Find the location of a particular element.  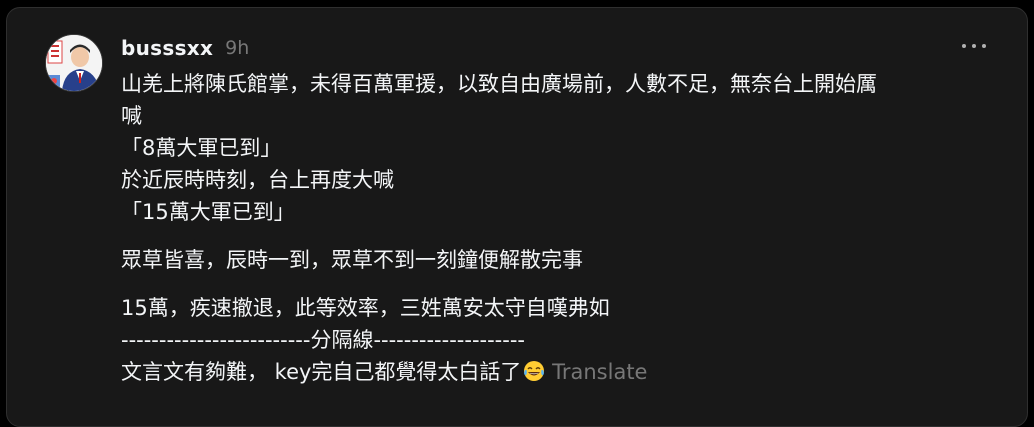

username: busssxx is located at coordinates (167, 48).